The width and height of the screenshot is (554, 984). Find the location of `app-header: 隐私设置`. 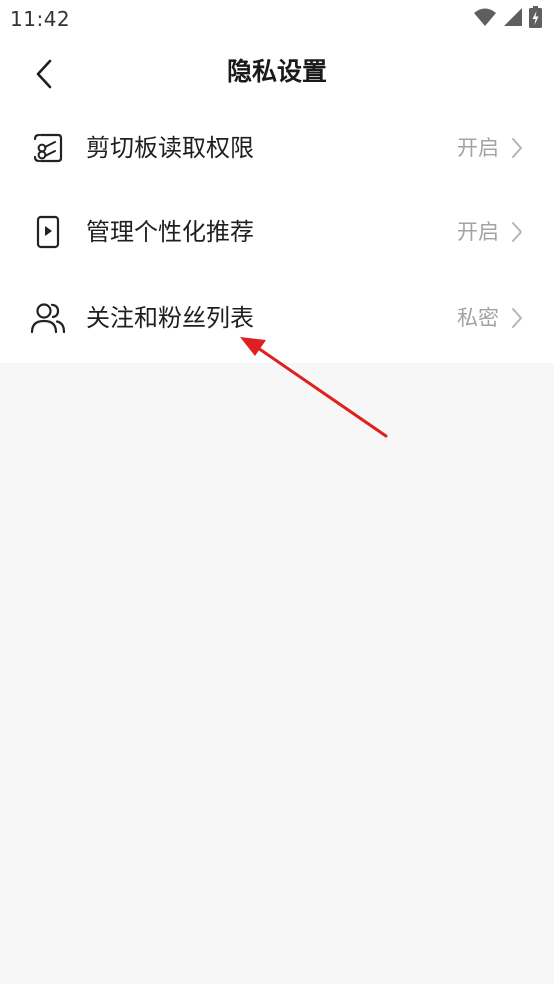

app-header: 隐私设置 is located at coordinates (277, 73).